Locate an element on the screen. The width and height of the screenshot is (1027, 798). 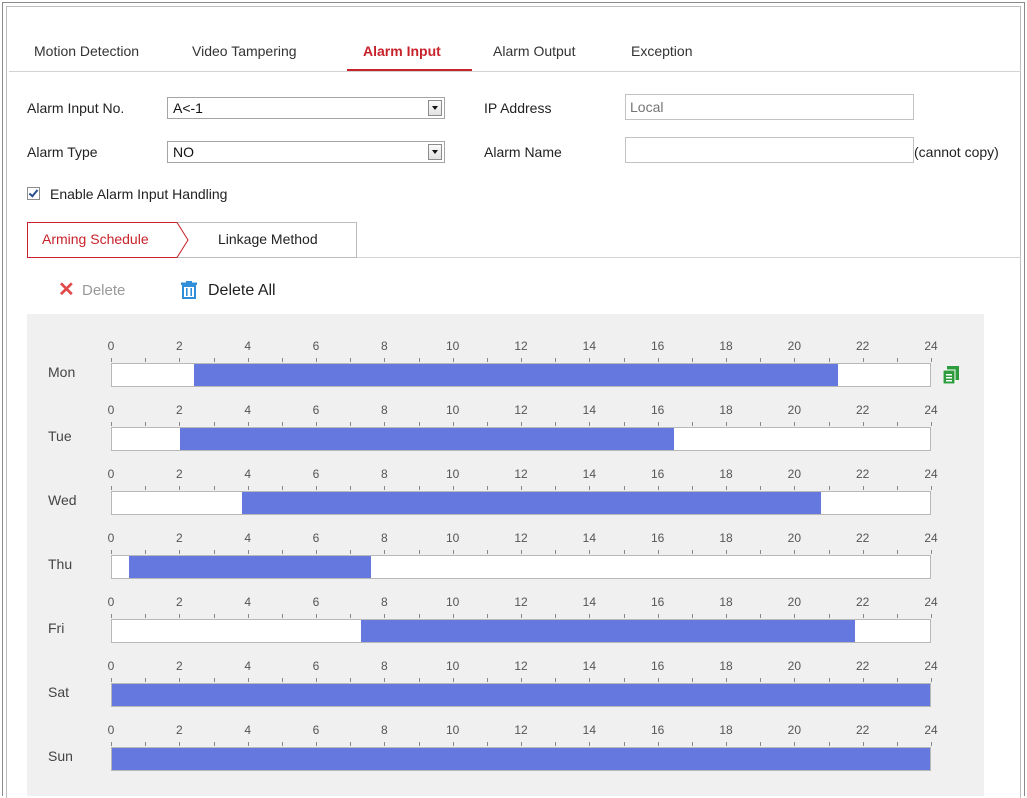
schedule-track-sat is located at coordinates (521, 695).